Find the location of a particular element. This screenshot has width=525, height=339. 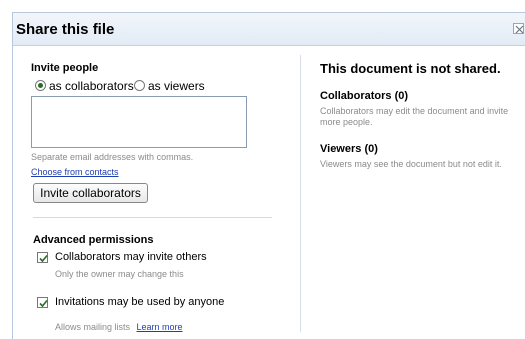

learn-more-link: Learn more is located at coordinates (159, 327).